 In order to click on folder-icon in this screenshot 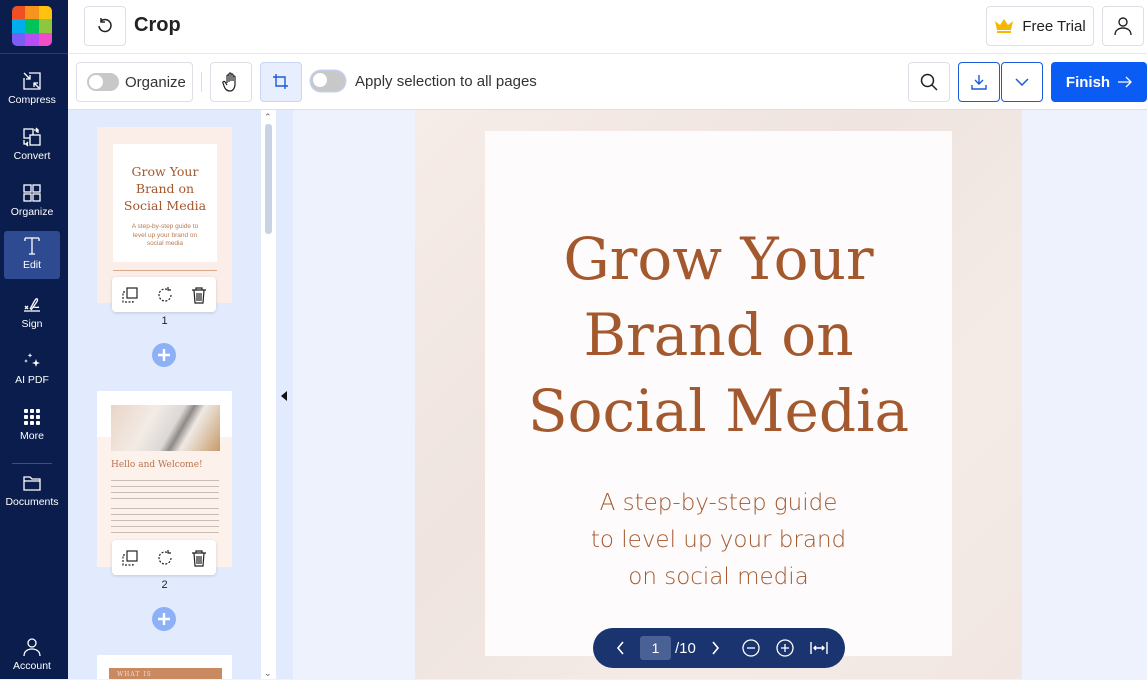, I will do `click(32, 483)`.